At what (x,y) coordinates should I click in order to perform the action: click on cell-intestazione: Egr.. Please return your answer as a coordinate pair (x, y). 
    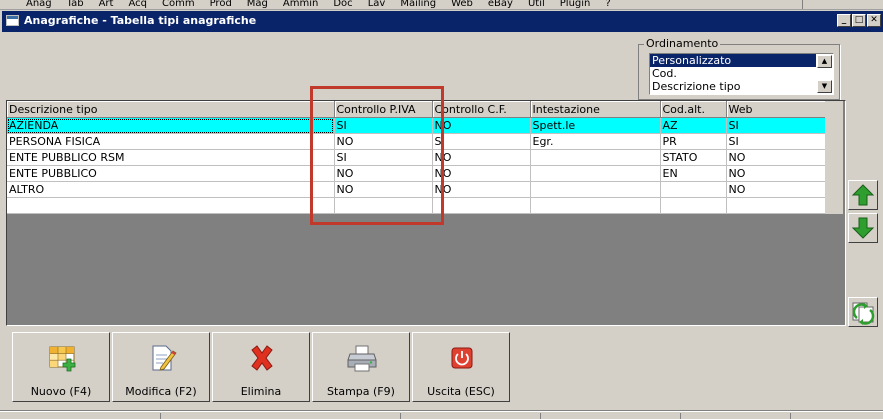
    Looking at the image, I should click on (595, 141).